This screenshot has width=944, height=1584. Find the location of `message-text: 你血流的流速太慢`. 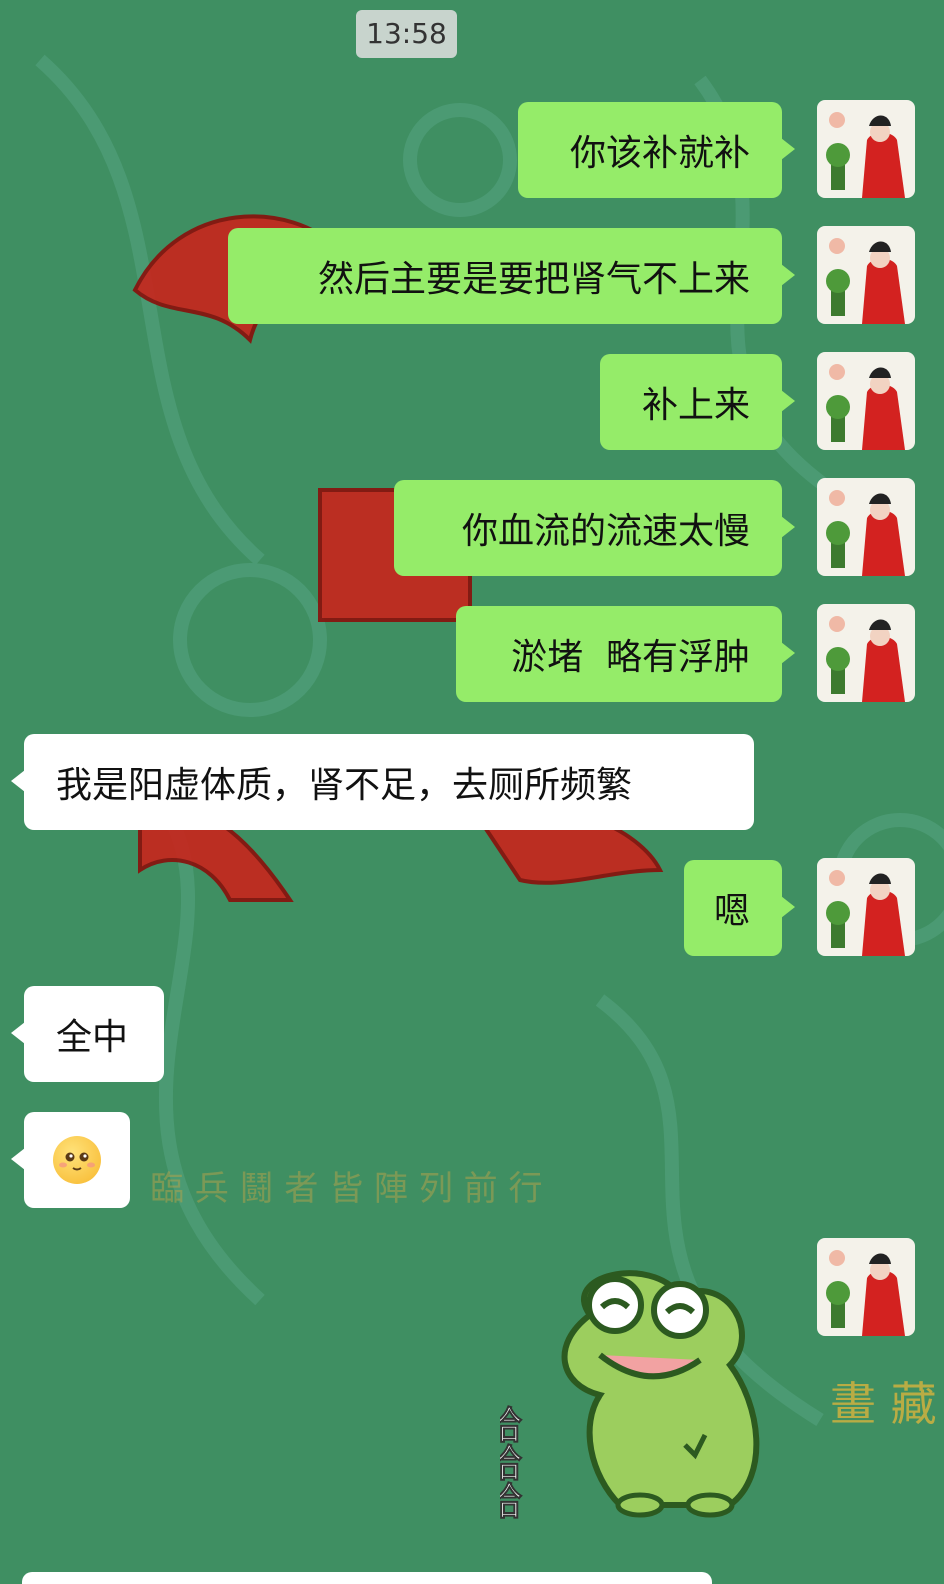

message-text: 你血流的流速太慢 is located at coordinates (605, 531).